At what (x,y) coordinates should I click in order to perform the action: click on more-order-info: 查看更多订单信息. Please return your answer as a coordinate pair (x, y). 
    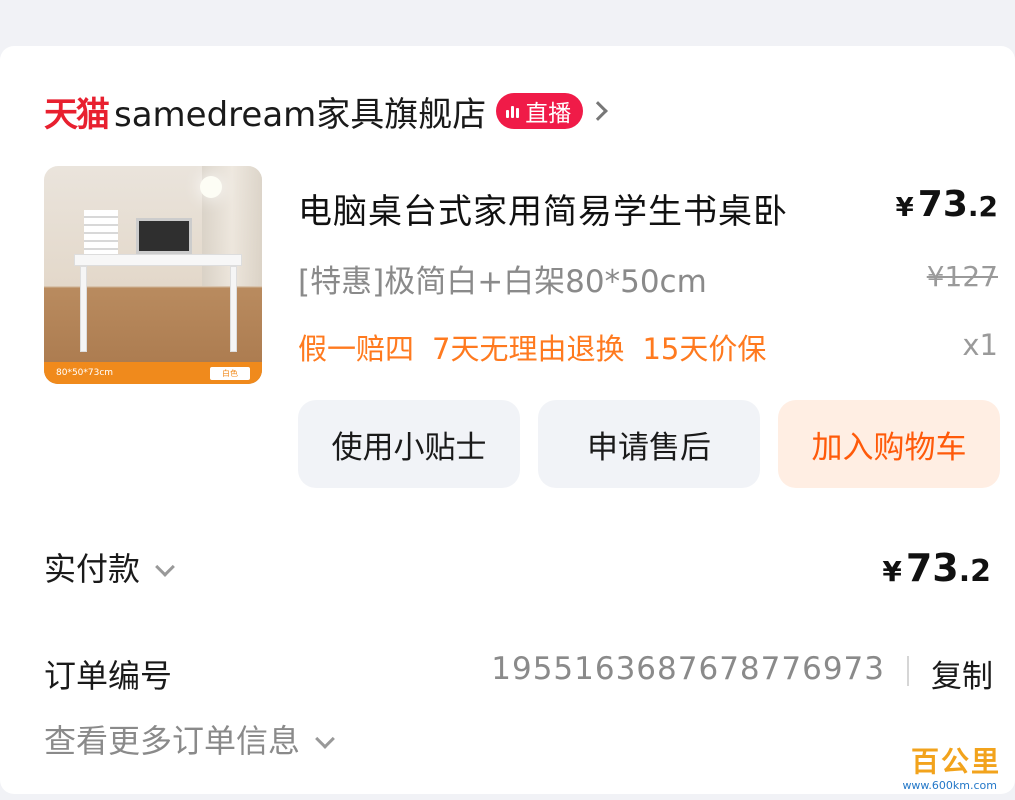
    Looking at the image, I should click on (189, 739).